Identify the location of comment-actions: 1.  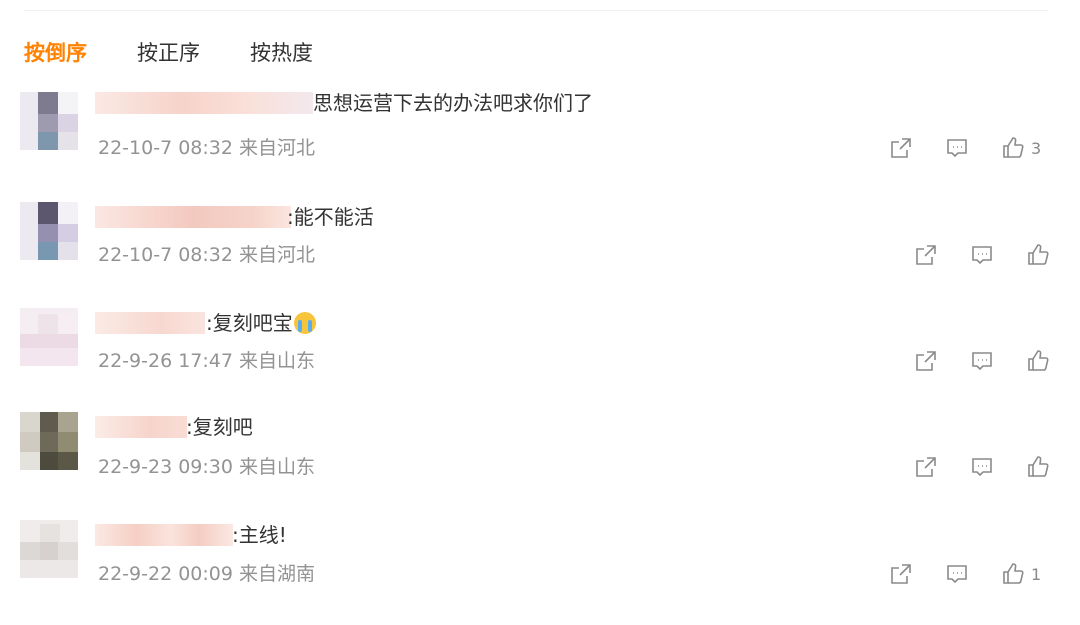
(964, 574).